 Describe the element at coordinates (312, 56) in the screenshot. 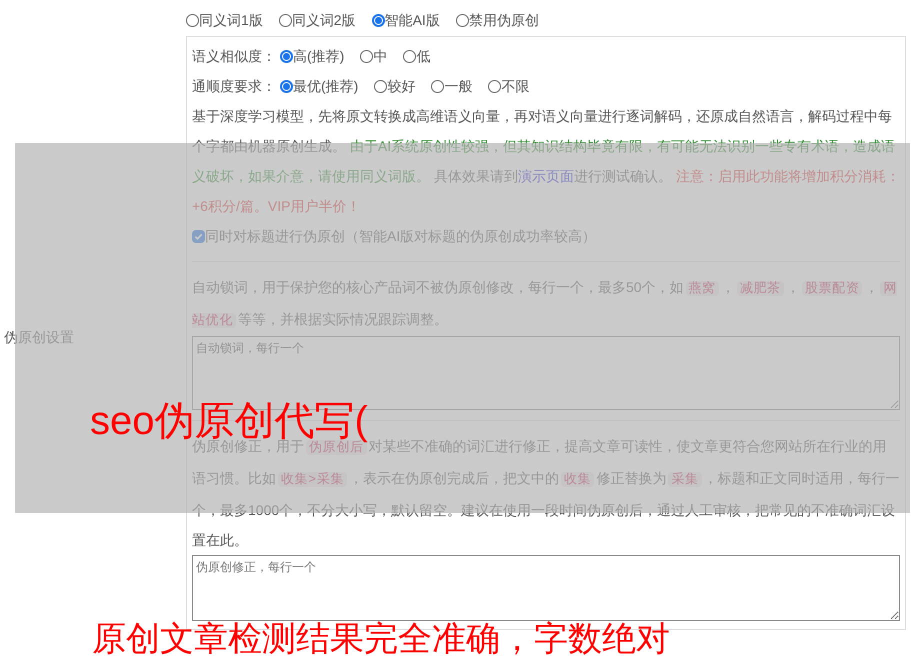

I see `radio-option: 高(推荐)` at that location.